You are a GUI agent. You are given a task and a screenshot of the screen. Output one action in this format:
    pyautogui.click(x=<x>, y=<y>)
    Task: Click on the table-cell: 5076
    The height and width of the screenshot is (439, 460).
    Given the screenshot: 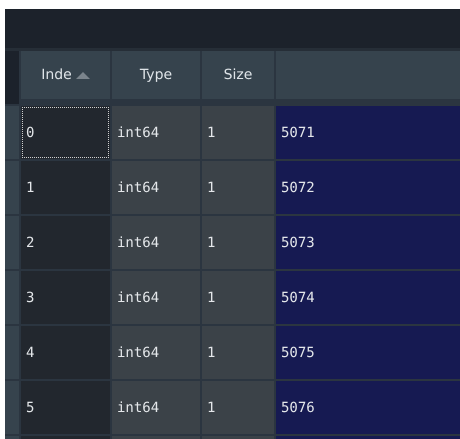 What is the action you would take?
    pyautogui.click(x=368, y=407)
    